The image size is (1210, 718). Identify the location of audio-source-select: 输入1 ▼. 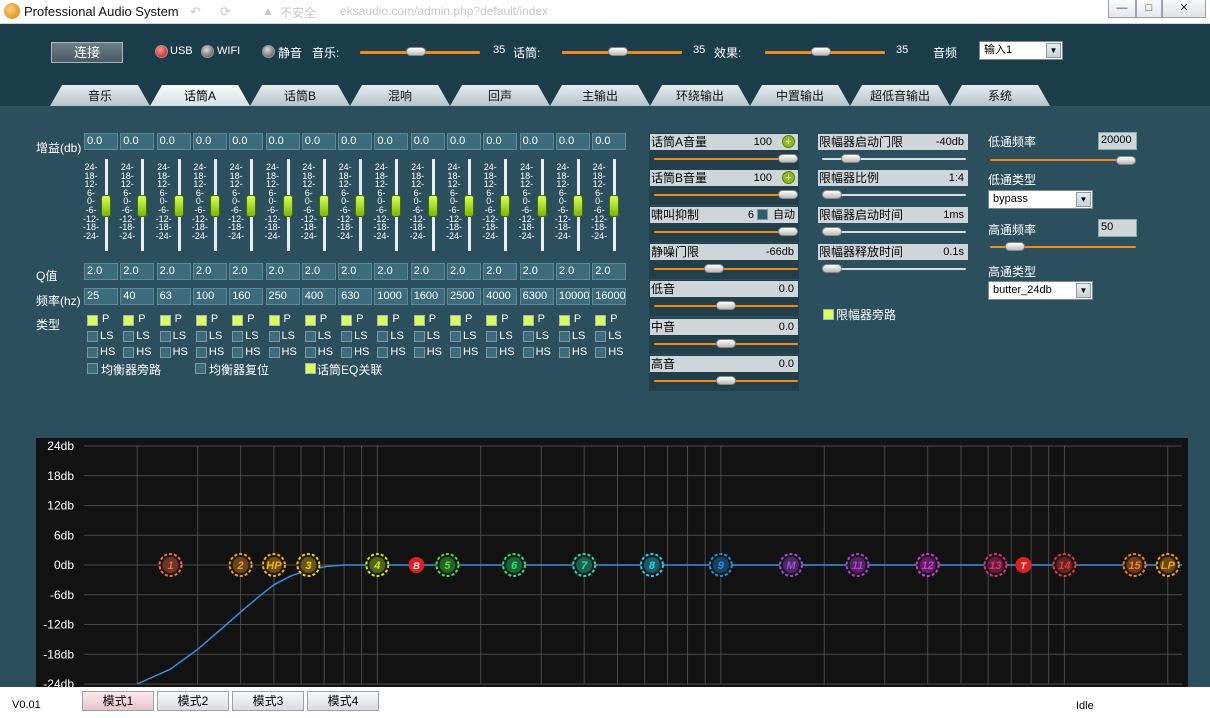
(1021, 50).